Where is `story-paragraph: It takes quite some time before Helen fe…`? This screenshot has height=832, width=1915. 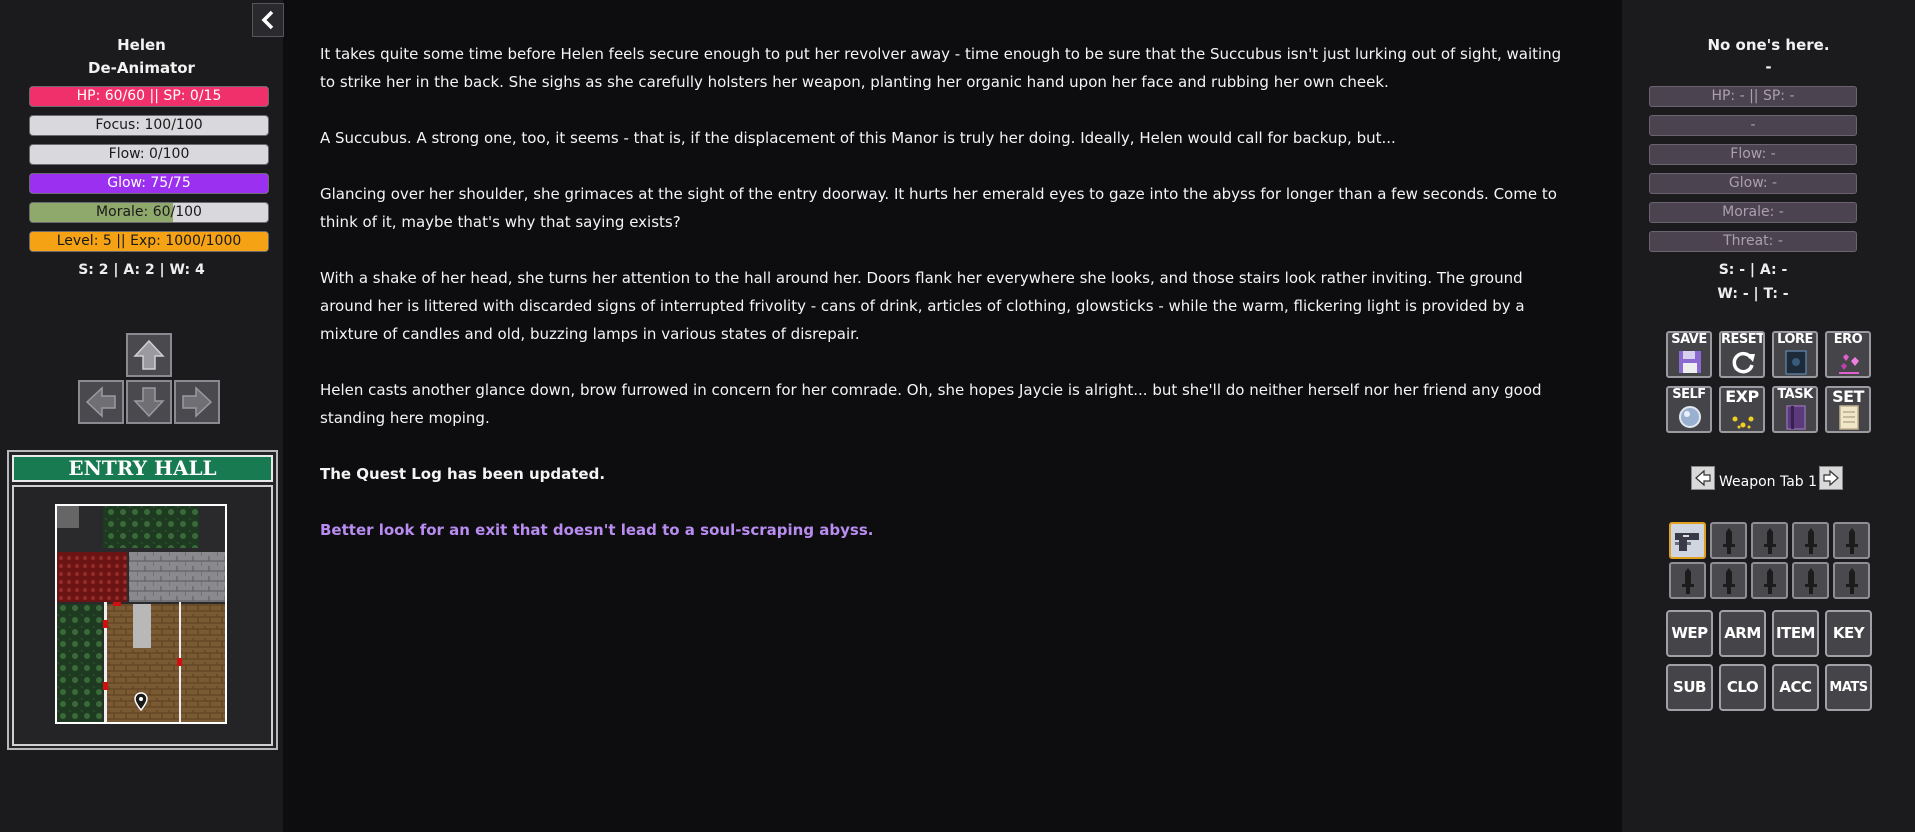
story-paragraph: It takes quite some time before Helen fe… is located at coordinates (941, 68).